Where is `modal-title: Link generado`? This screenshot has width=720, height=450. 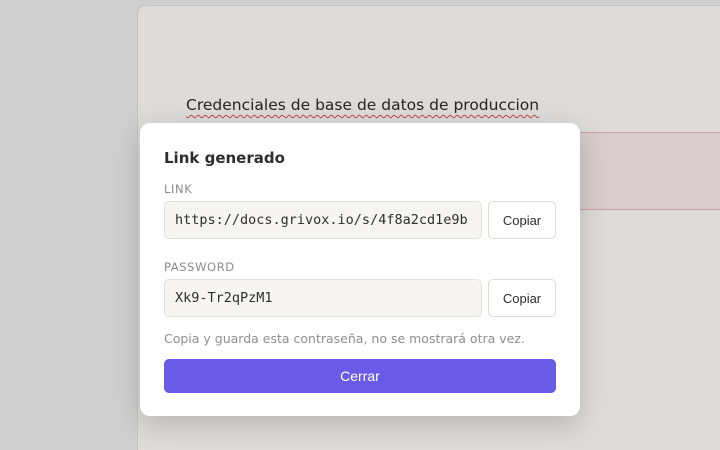 modal-title: Link generado is located at coordinates (224, 158).